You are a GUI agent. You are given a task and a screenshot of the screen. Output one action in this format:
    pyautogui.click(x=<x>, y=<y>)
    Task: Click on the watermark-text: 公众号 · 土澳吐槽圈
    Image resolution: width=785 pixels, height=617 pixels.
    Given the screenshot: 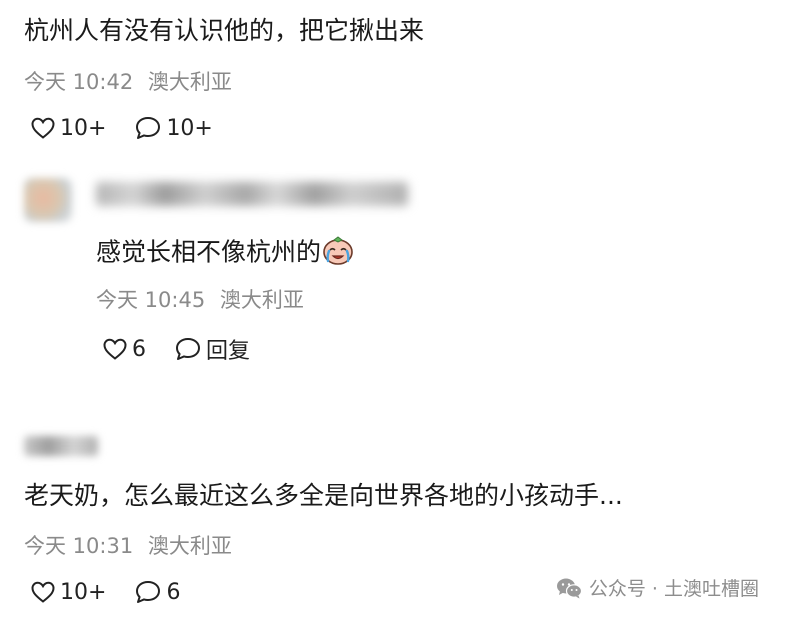 What is the action you would take?
    pyautogui.click(x=673, y=589)
    